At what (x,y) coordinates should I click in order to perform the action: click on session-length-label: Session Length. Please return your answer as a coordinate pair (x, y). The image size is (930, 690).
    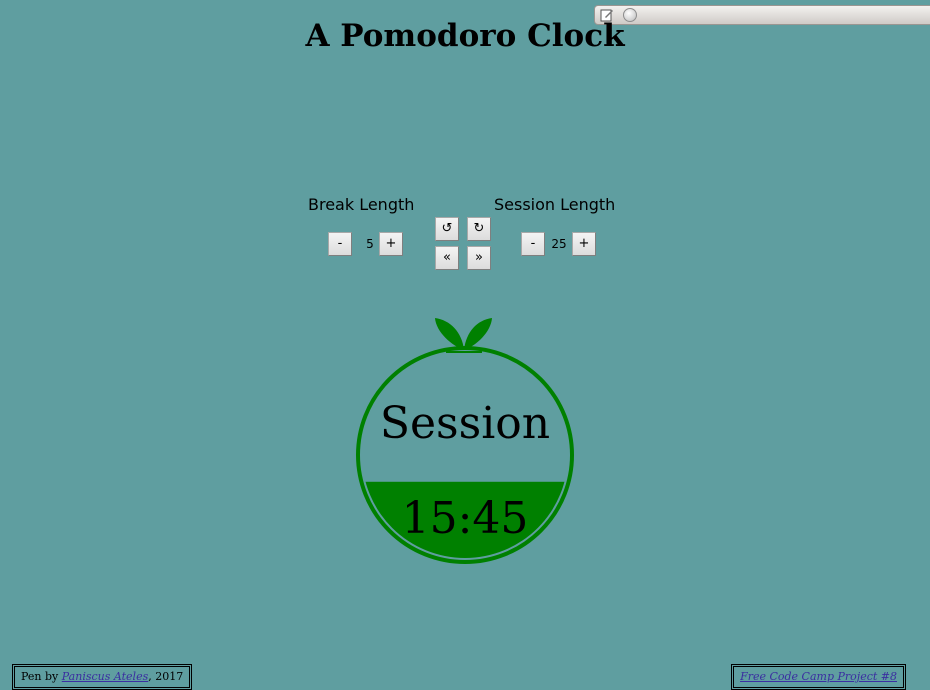
    Looking at the image, I should click on (555, 204).